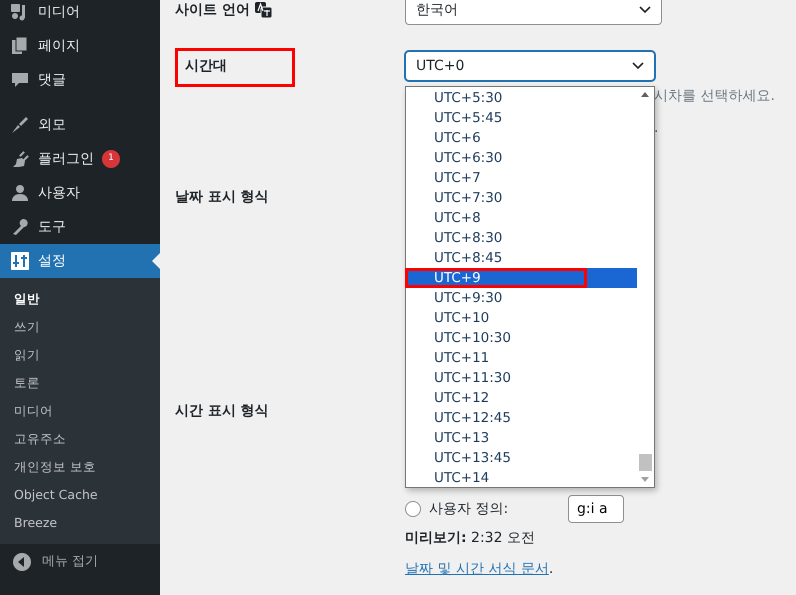 Image resolution: width=796 pixels, height=595 pixels. What do you see at coordinates (714, 96) in the screenshot?
I see `hint-text: 시차를 선택하세요.` at bounding box center [714, 96].